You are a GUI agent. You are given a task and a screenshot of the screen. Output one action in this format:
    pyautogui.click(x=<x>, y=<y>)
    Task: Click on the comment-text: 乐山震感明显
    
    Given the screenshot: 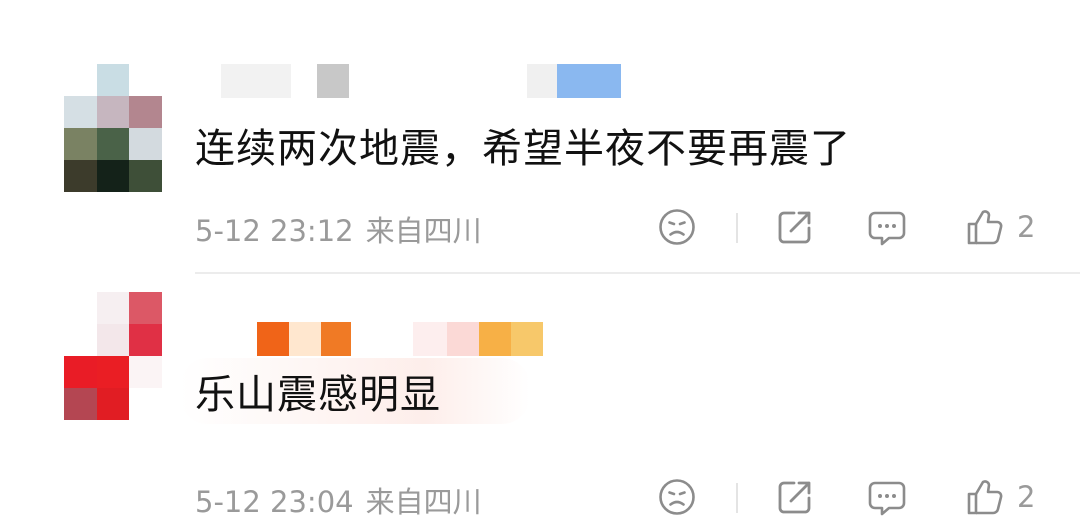 What is the action you would take?
    pyautogui.click(x=318, y=395)
    